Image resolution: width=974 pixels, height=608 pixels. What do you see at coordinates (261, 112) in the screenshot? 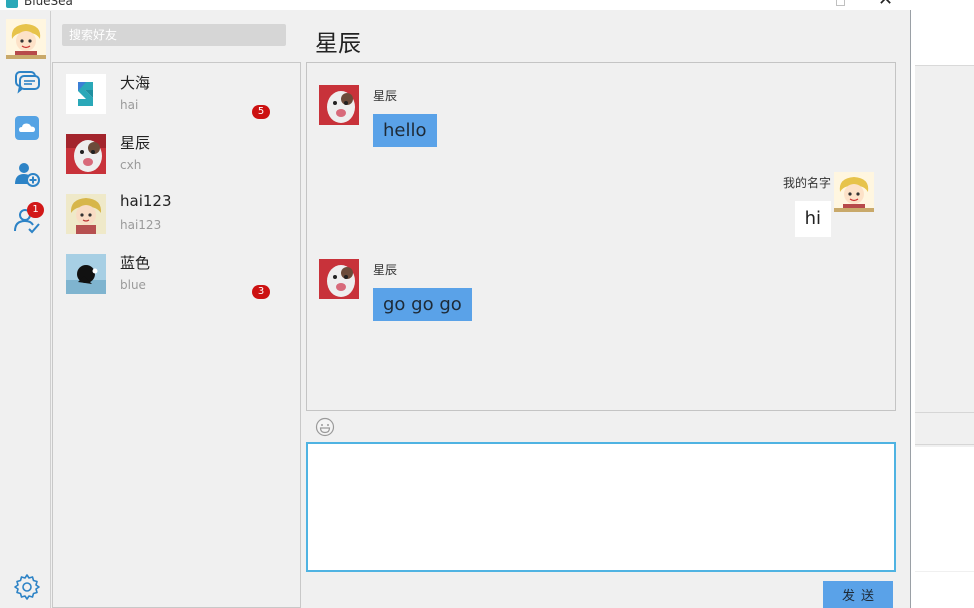
I see `unread-badge: 5` at bounding box center [261, 112].